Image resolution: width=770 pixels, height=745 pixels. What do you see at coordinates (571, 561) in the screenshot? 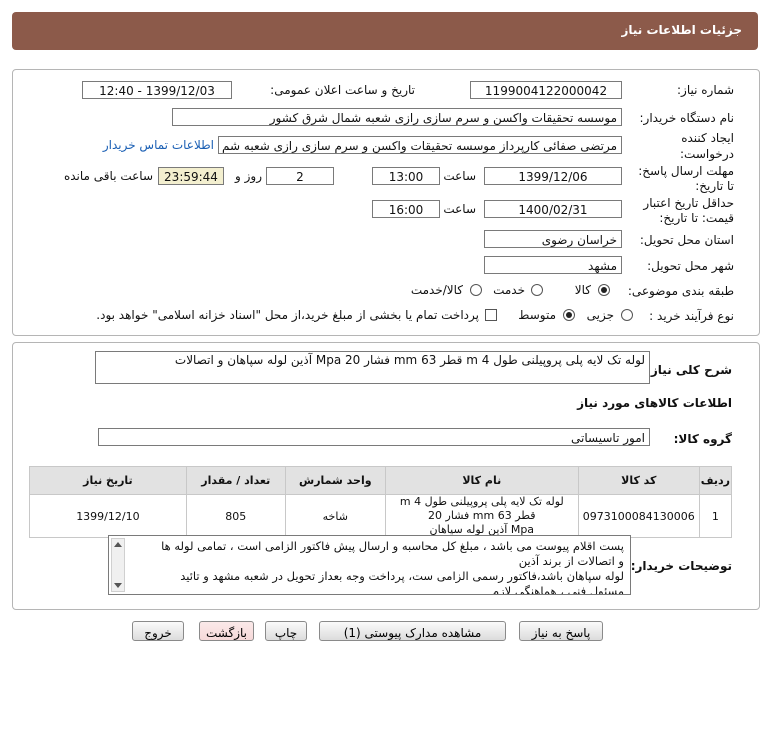
I see `buyer-notes-line2: و اتصالات از برند آذین` at bounding box center [571, 561].